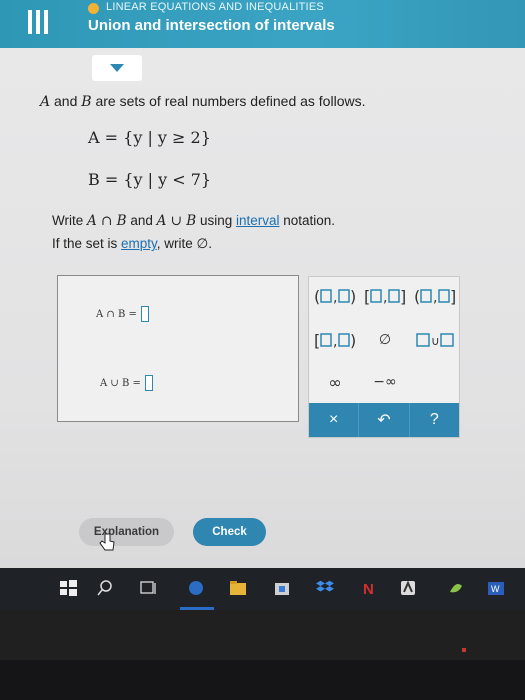 This screenshot has height=700, width=525. I want to click on closed-open-interval-icon: [,), so click(335, 340).